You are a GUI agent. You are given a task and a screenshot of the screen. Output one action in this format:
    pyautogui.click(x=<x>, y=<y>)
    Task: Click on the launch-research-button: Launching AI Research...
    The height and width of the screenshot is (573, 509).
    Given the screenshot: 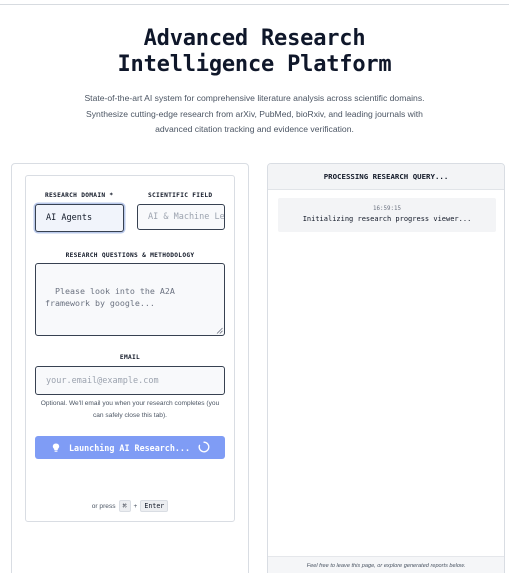 What is the action you would take?
    pyautogui.click(x=130, y=447)
    